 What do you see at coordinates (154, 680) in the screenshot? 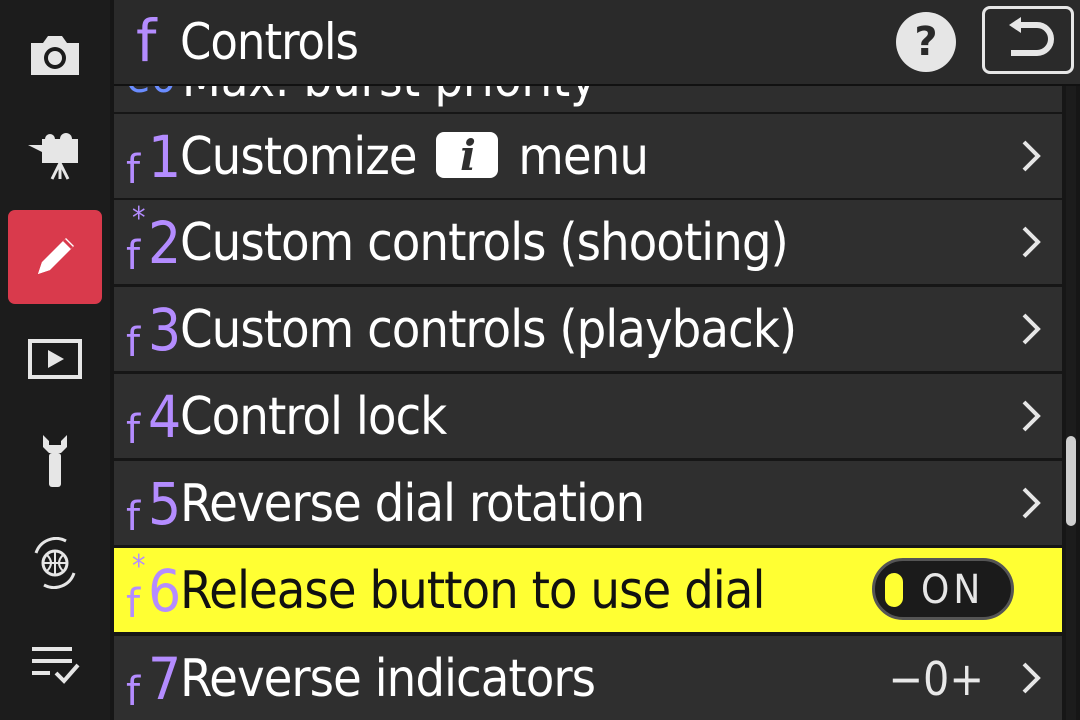
I see `row-code: f 7` at bounding box center [154, 680].